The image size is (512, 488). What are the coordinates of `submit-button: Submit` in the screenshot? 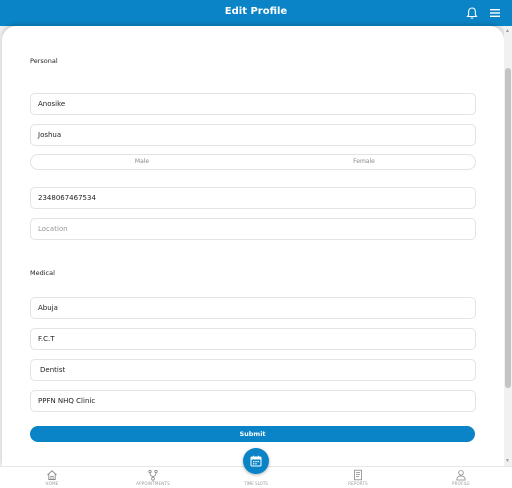 It's located at (252, 434).